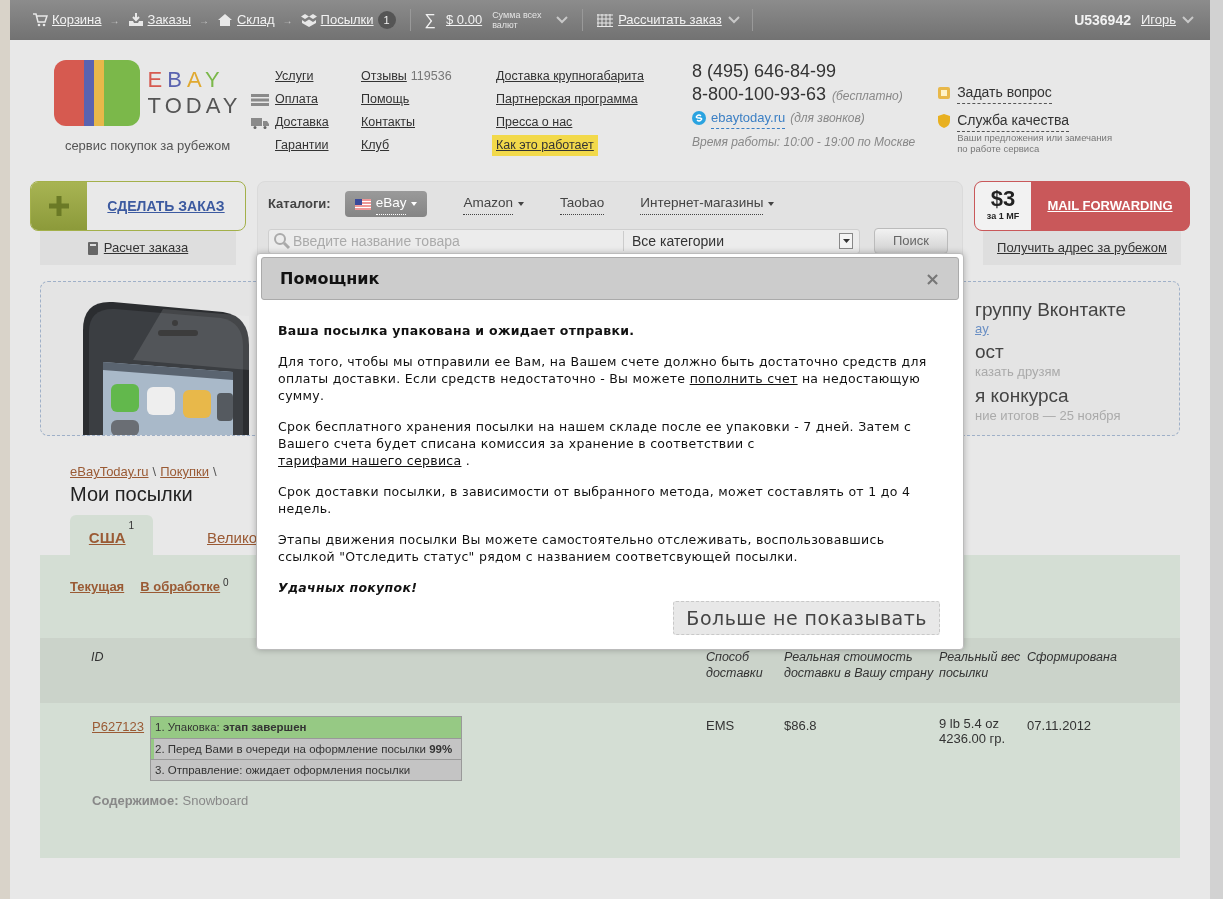 The height and width of the screenshot is (899, 1223). I want to click on dialog-paragraph: Для того, чтобы мы отправили ее Вам, на Вашем счете должно быть достаточно средств для оплаты доставки. Если средств недостаточно - Вы можете пополнить счет на недостающую сумму., so click(603, 378).